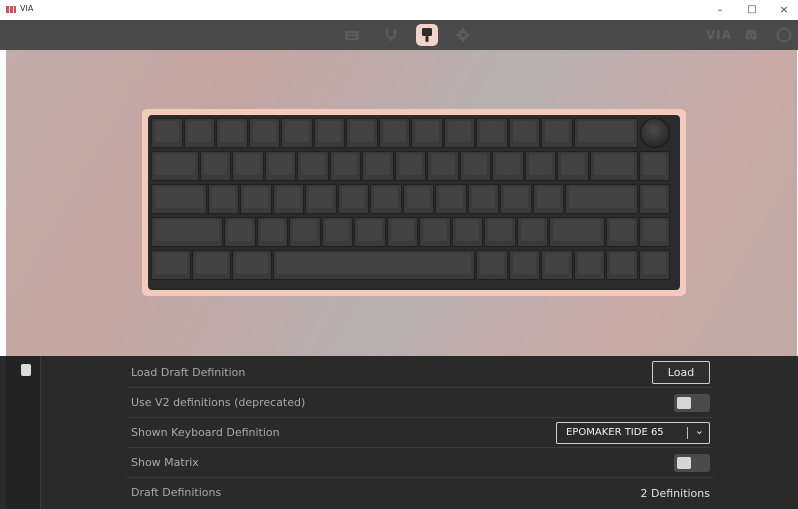 Image resolution: width=798 pixels, height=509 pixels. Describe the element at coordinates (654, 133) in the screenshot. I see `rotary-knob` at that location.